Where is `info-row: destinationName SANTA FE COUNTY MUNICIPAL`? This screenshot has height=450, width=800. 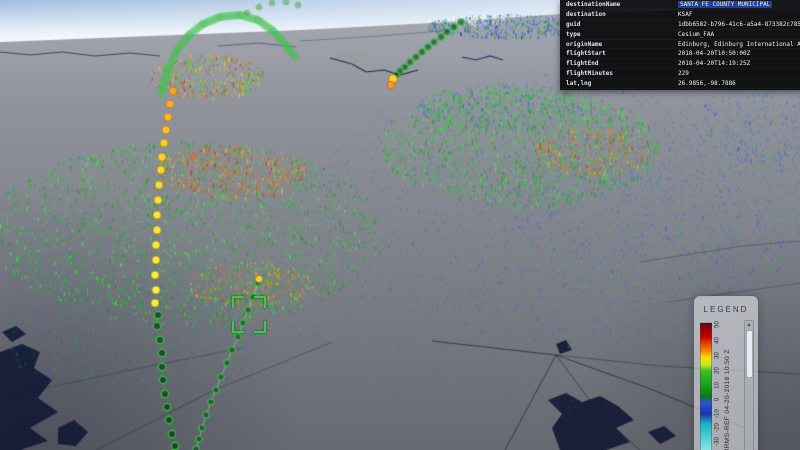 info-row: destinationName SANTA FE COUNTY MUNICIPAL is located at coordinates (680, 5).